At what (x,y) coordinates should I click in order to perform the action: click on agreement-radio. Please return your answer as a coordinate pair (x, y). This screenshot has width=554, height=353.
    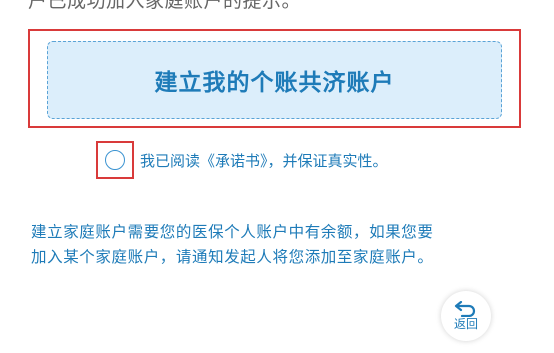
    Looking at the image, I should click on (115, 160).